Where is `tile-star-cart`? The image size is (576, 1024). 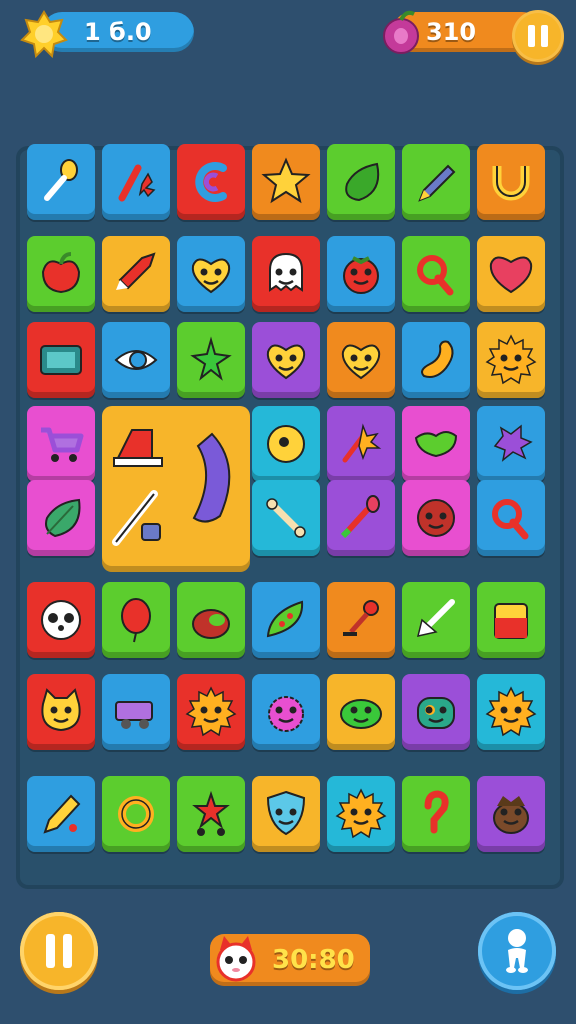
tile-star-cart is located at coordinates (211, 814).